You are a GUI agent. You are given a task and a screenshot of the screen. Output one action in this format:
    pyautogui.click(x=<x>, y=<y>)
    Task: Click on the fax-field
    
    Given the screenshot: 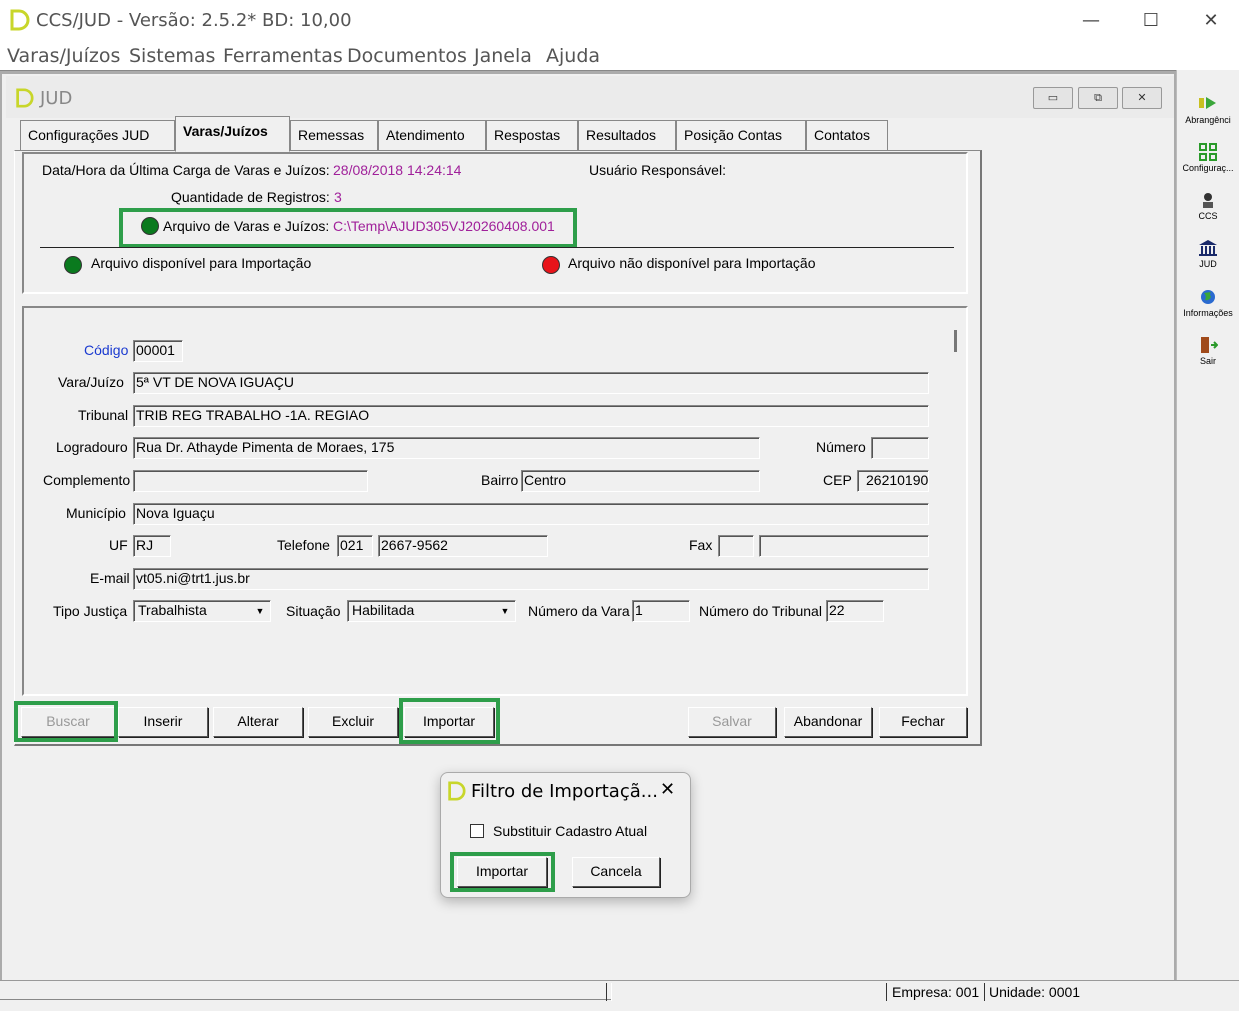 What is the action you would take?
    pyautogui.click(x=844, y=546)
    